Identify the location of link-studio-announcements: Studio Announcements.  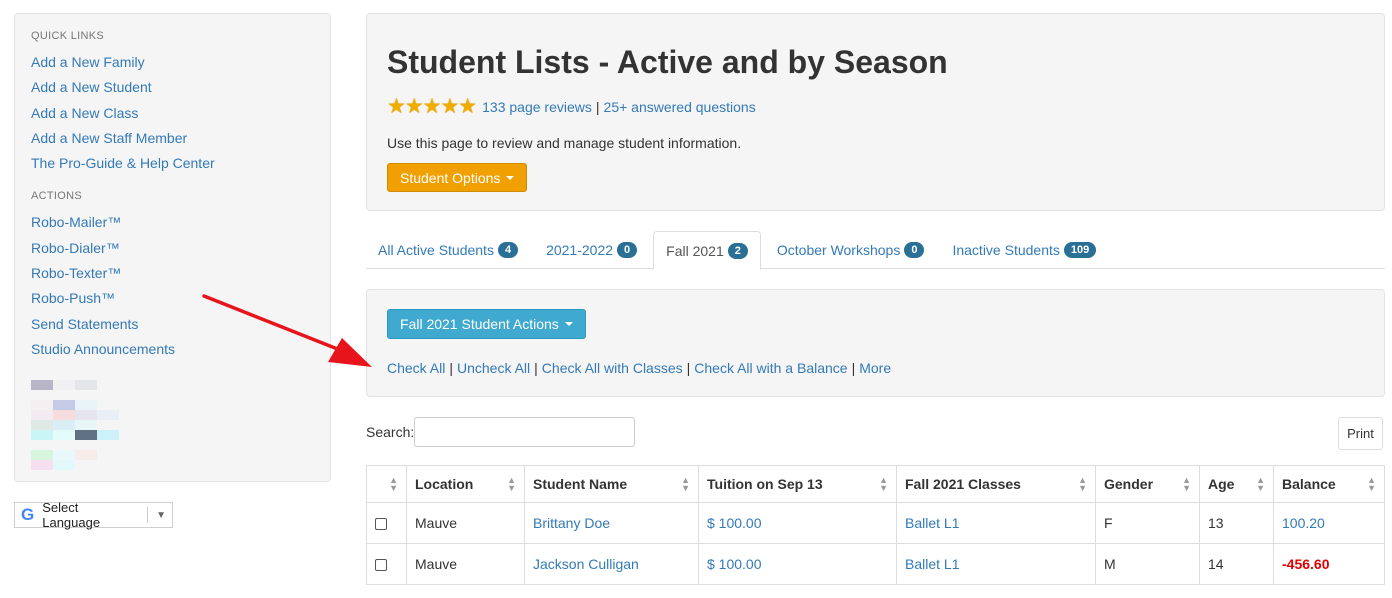
(103, 349).